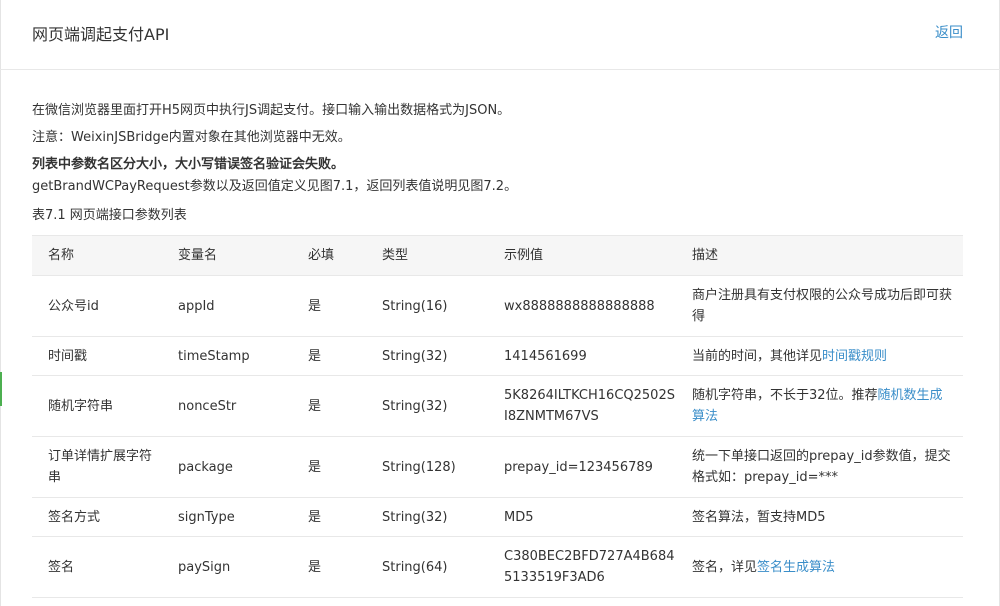  What do you see at coordinates (796, 567) in the screenshot?
I see `sign-algorithm-link: 签名生成算法` at bounding box center [796, 567].